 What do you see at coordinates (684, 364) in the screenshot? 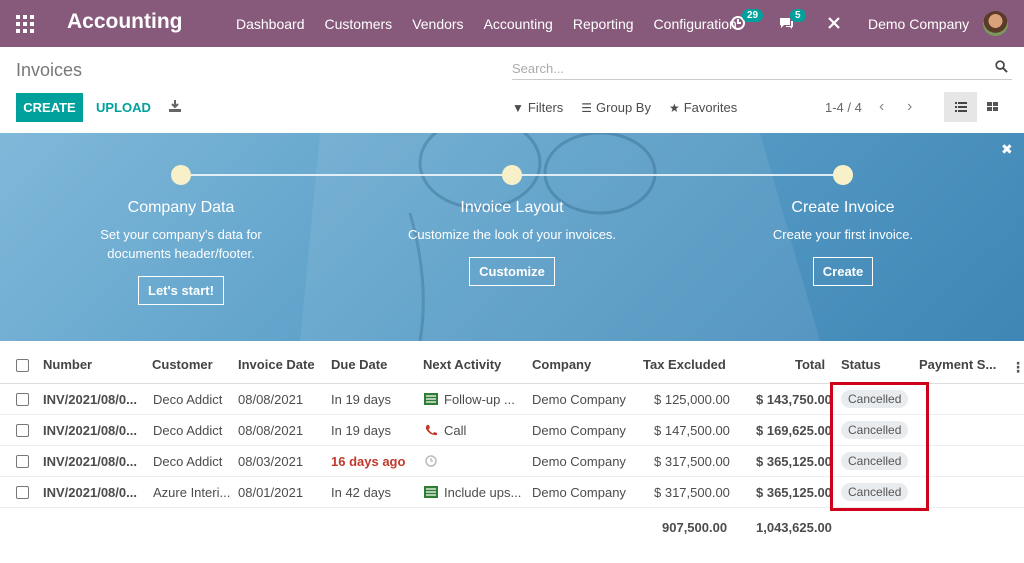
I see `column-tax-excluded: Tax Excluded` at bounding box center [684, 364].